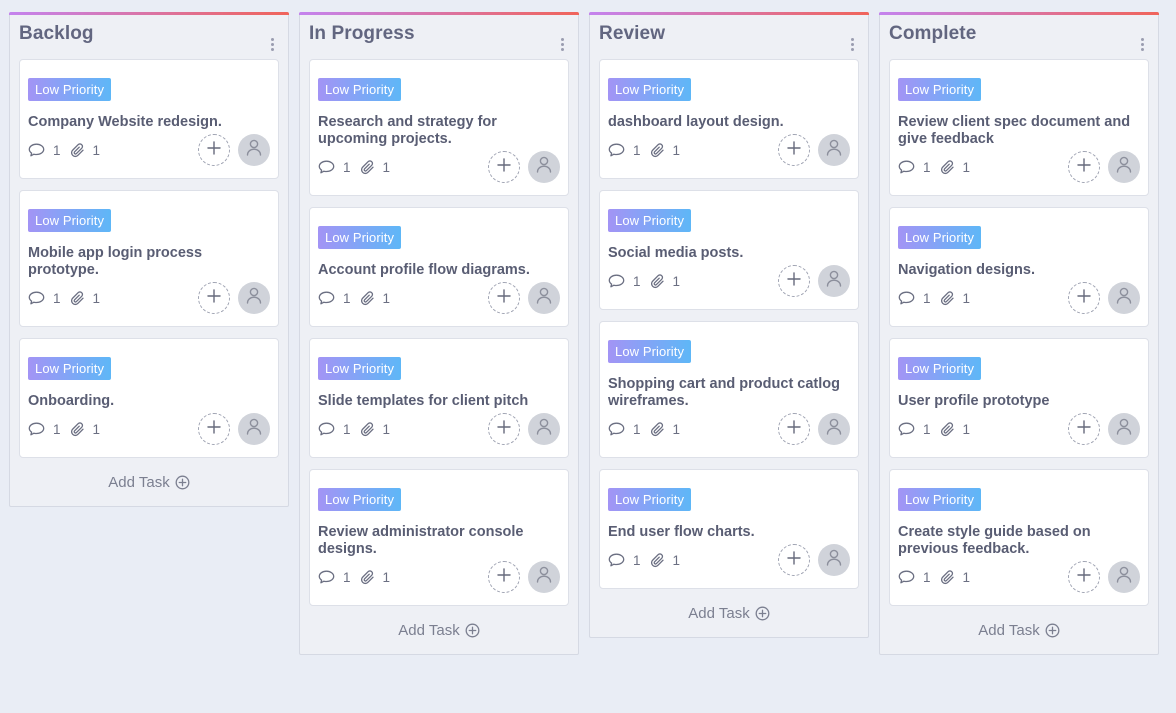  Describe the element at coordinates (1019, 267) in the screenshot. I see `task-card: Low Priority Navigation designs. 1 1` at that location.